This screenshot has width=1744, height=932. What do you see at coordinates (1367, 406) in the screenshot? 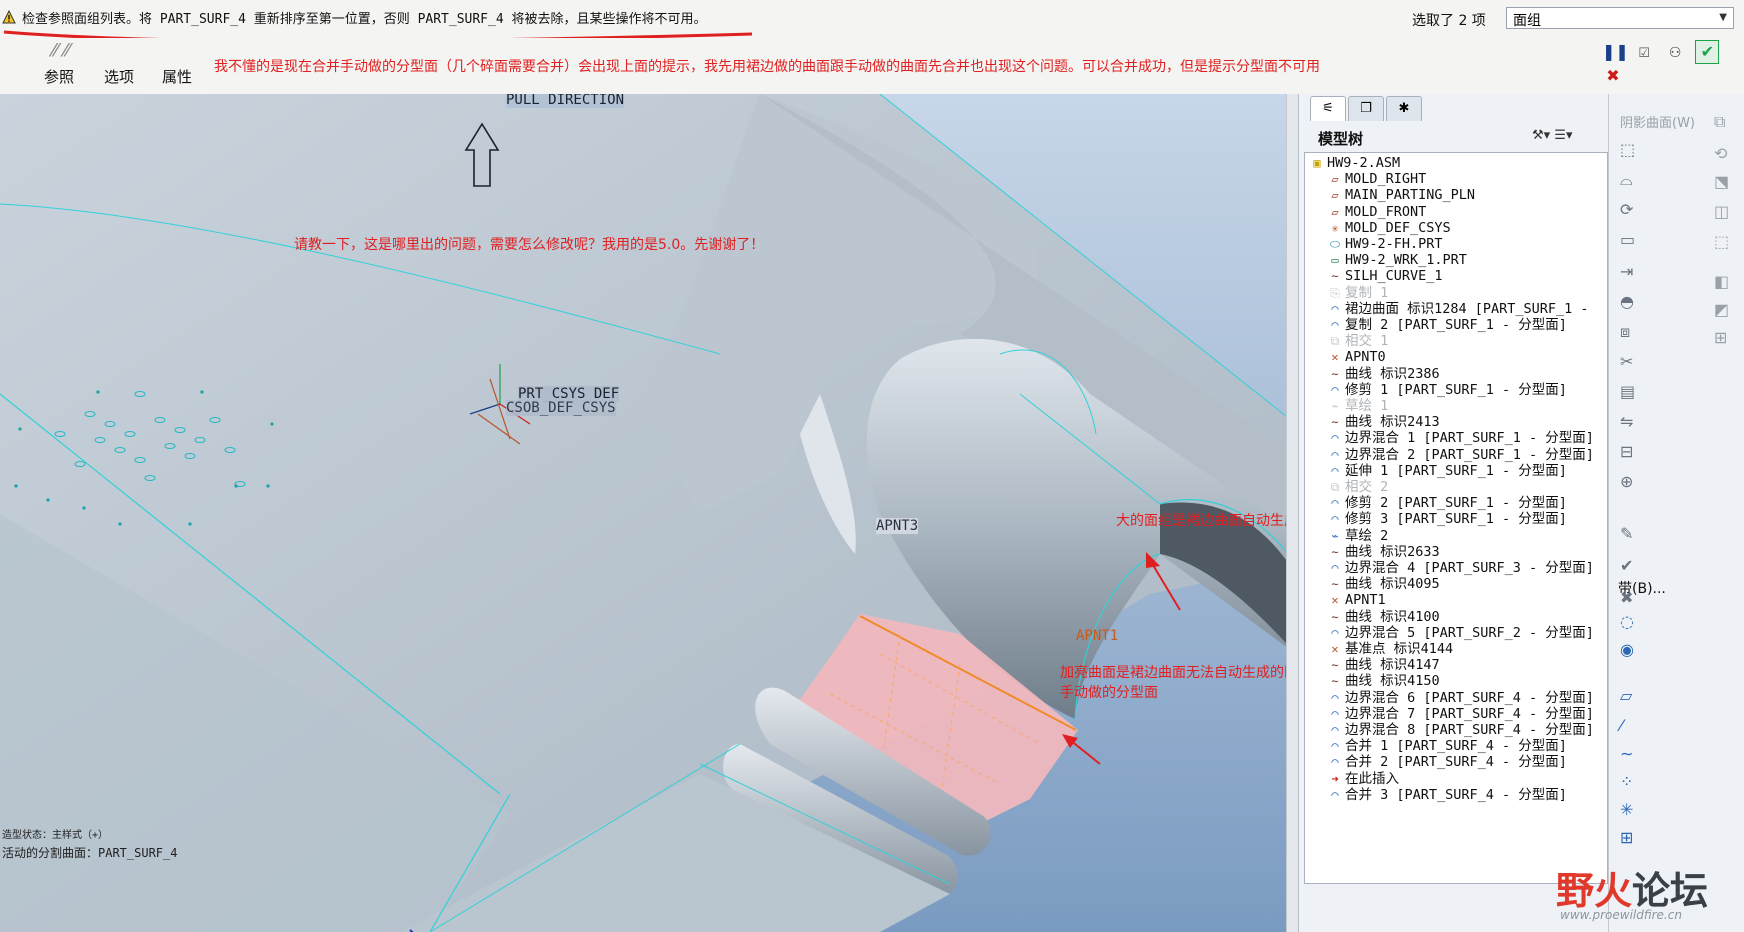
I see `tree-item-label: 草绘 1` at bounding box center [1367, 406].